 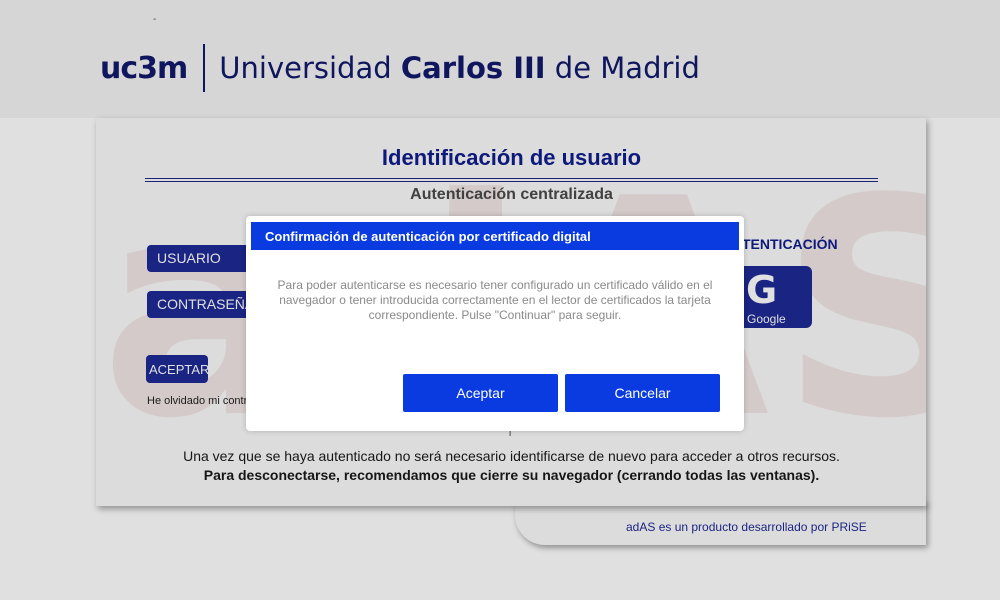 I want to click on dialog-accept-button: Aceptar, so click(x=480, y=393).